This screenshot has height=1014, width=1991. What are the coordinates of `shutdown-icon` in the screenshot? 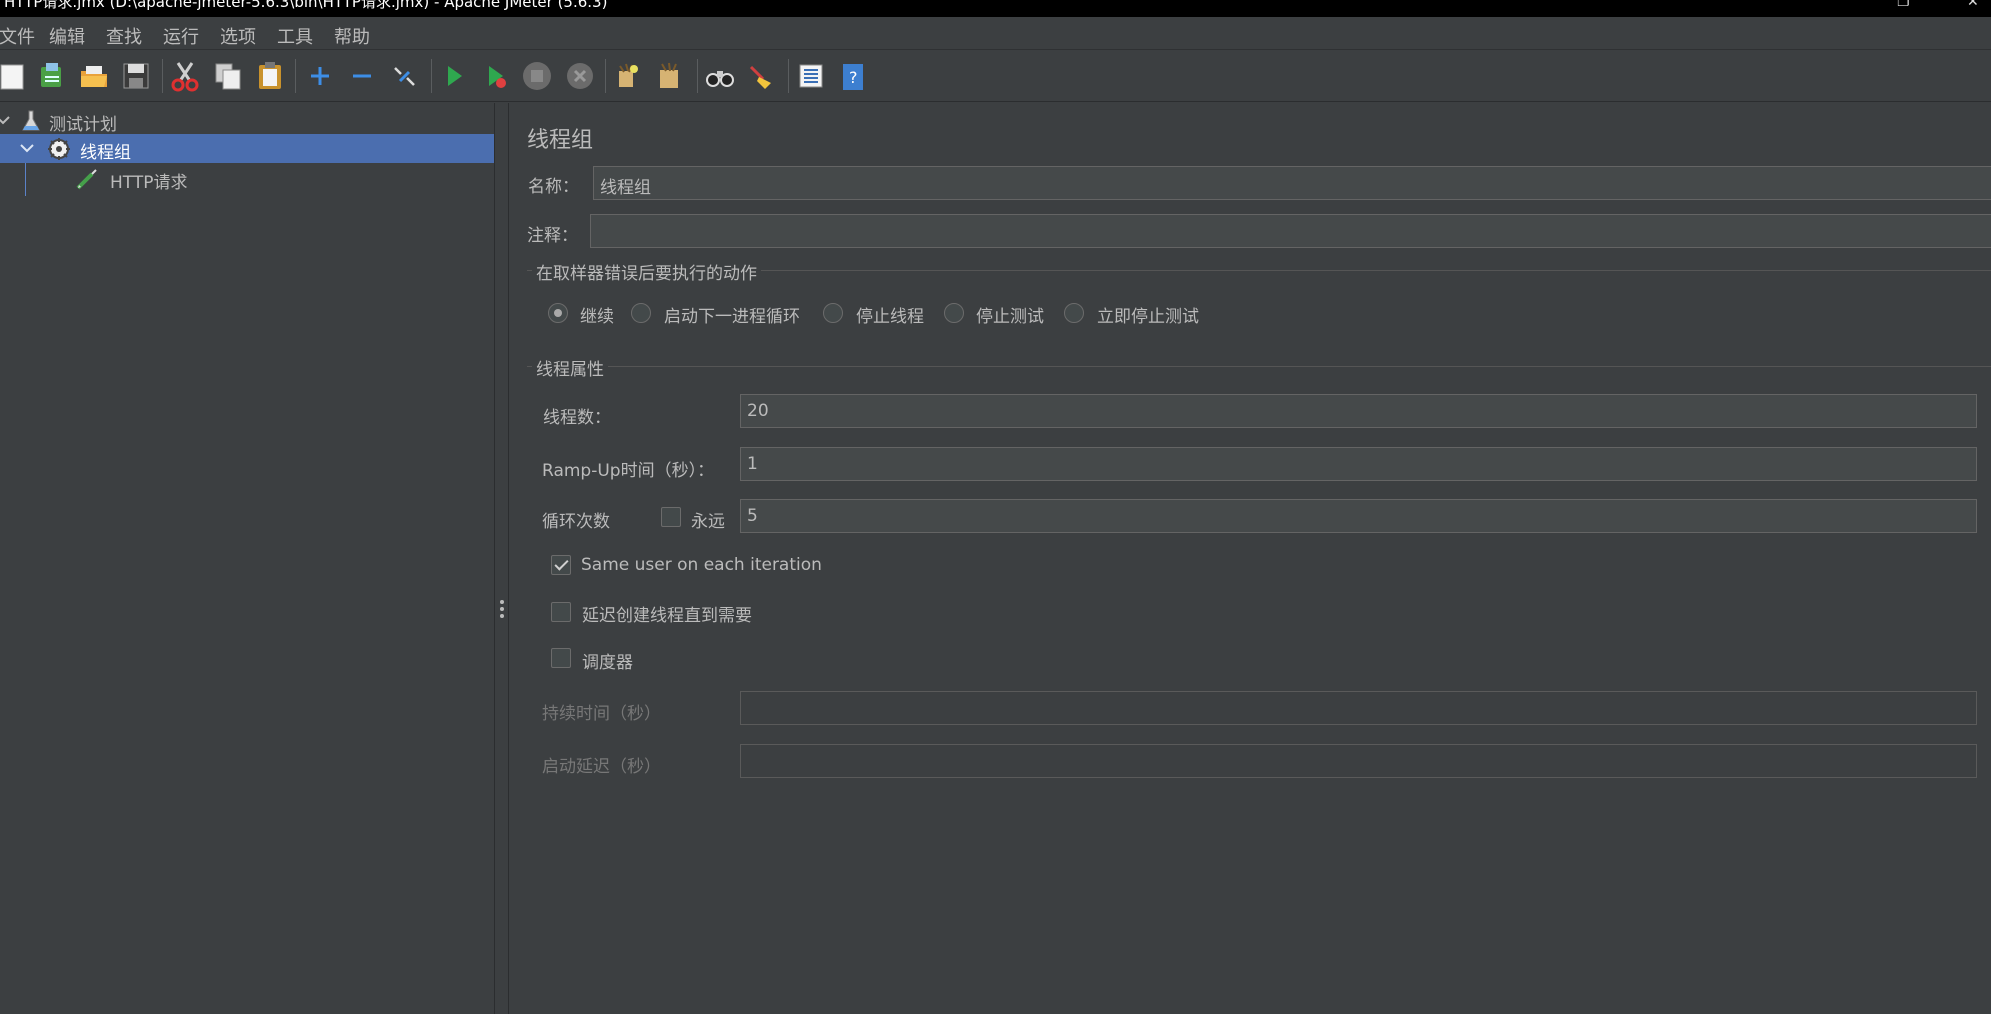 It's located at (580, 76).